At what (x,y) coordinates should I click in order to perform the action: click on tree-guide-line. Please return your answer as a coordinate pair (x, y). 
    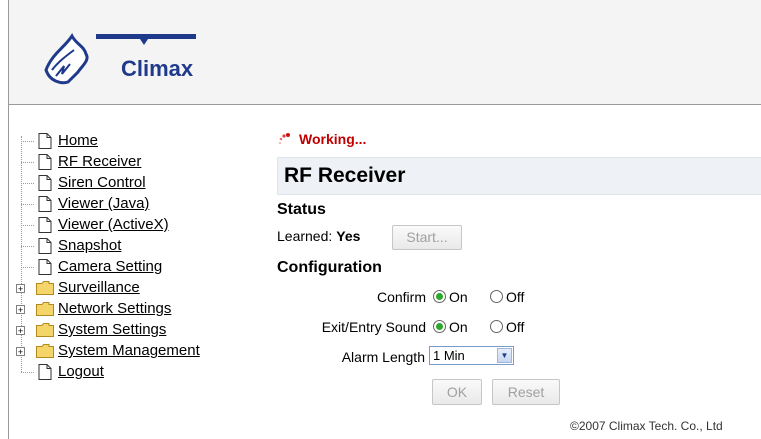
    Looking at the image, I should click on (21, 254).